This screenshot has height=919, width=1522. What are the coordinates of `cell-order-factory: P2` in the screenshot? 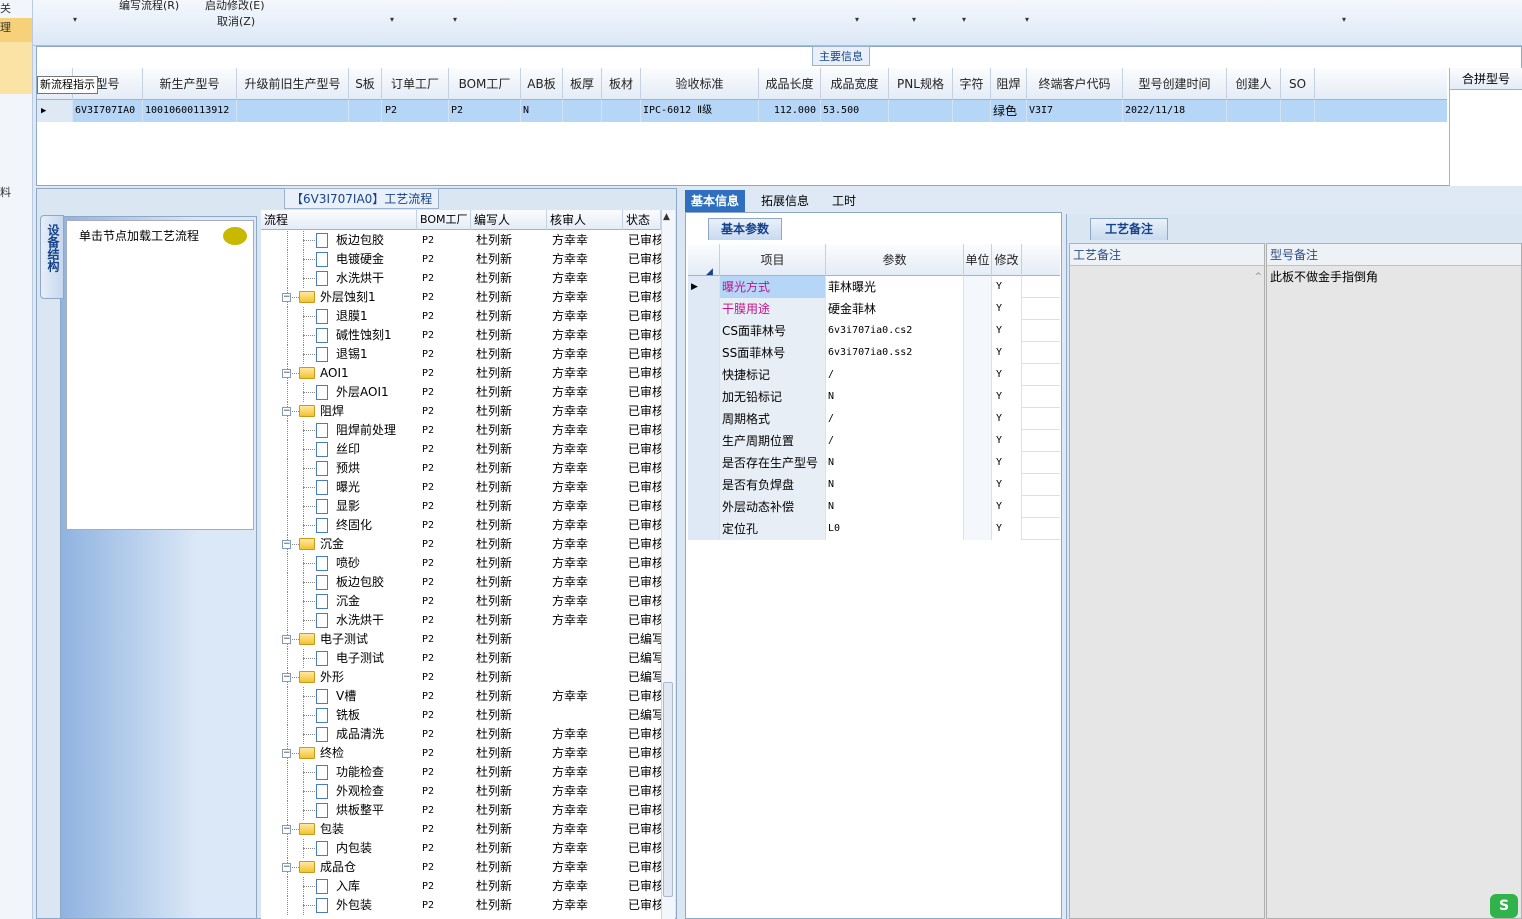 It's located at (415, 111).